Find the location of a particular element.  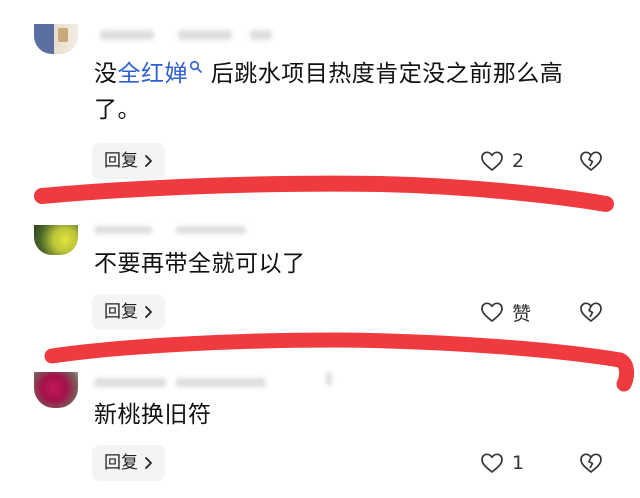

reply-button: 回复 is located at coordinates (128, 463).